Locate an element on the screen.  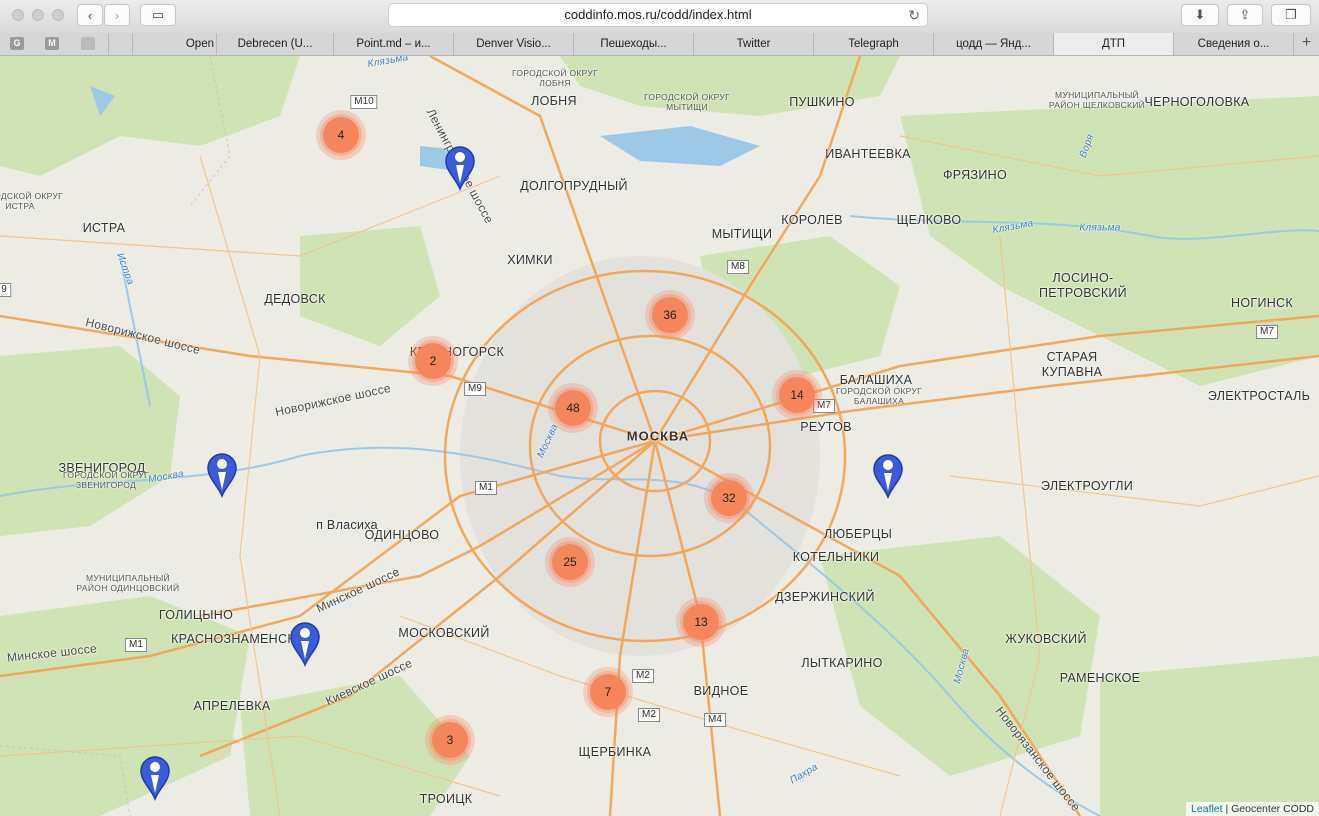
accident-cluster-marker: 3 is located at coordinates (450, 740).